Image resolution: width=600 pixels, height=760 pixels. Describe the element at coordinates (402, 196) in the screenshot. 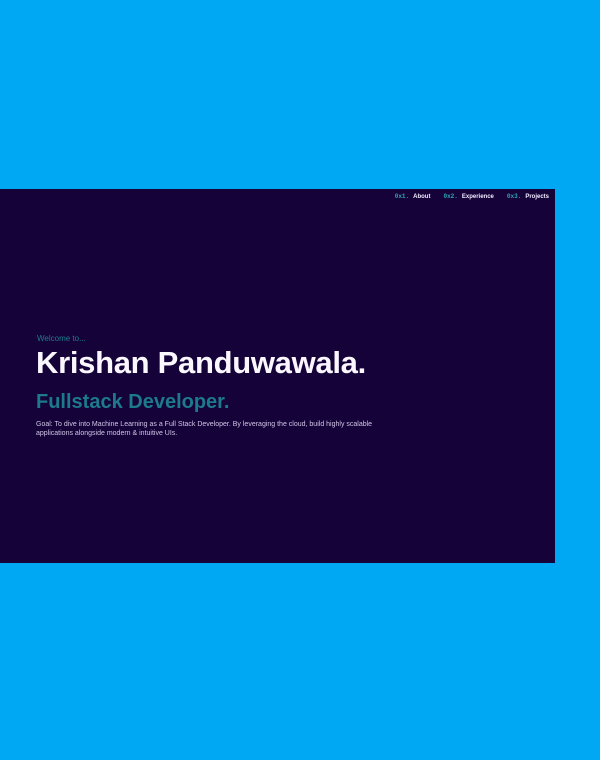

I see `nav-number: 0x1.` at that location.